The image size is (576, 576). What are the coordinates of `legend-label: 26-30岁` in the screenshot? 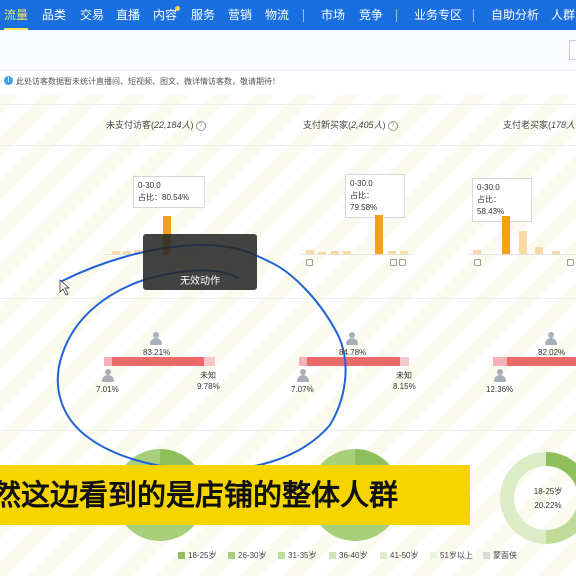 It's located at (252, 555).